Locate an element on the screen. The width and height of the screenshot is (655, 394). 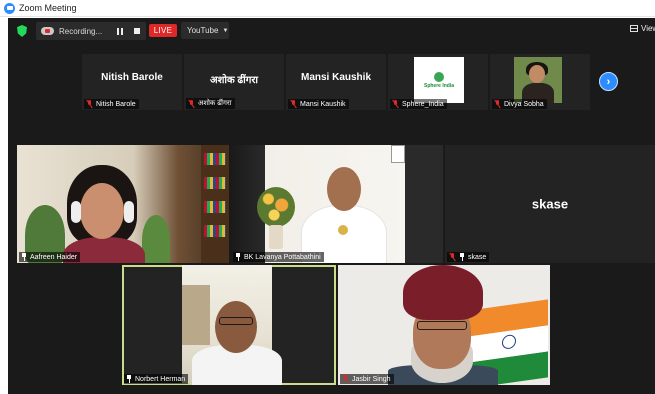
stream-target-label: YouTube is located at coordinates (203, 30).